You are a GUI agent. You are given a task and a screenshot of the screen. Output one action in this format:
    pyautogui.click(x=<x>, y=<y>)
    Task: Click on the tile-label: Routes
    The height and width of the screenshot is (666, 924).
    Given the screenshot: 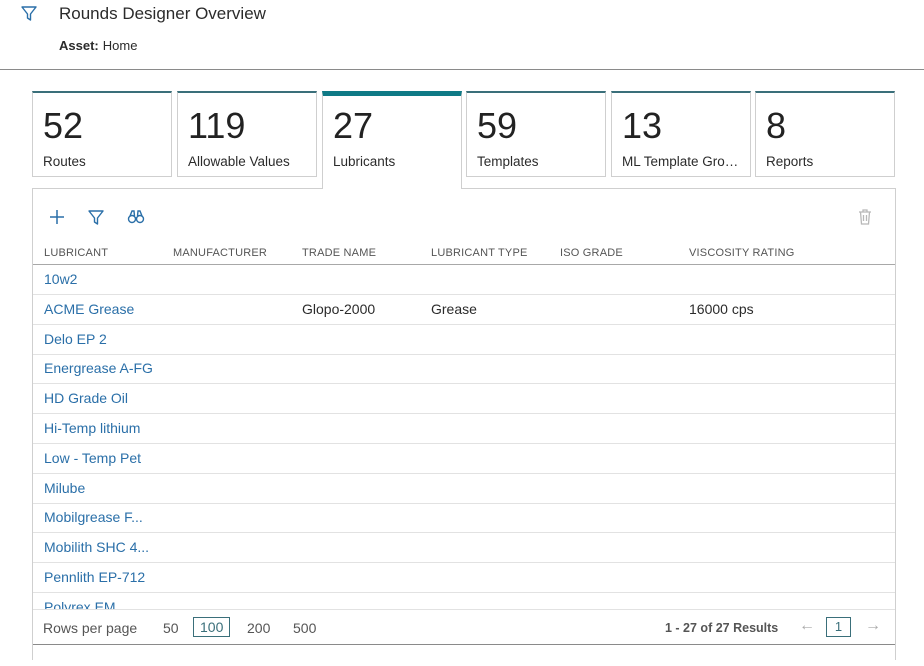 What is the action you would take?
    pyautogui.click(x=64, y=161)
    